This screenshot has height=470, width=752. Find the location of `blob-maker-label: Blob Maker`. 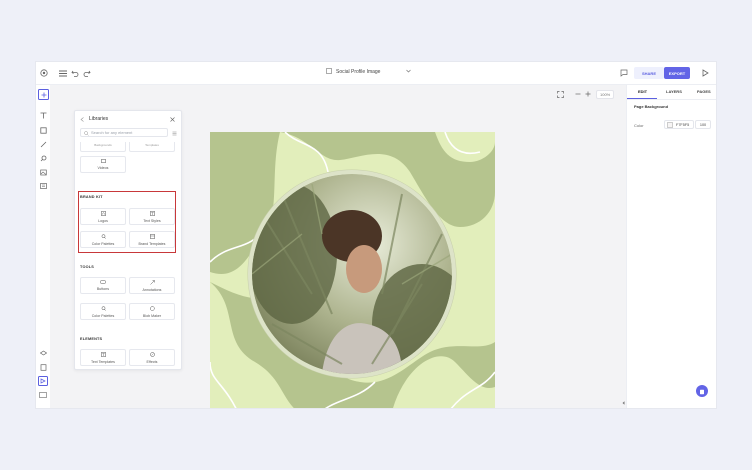

blob-maker-label: Blob Maker is located at coordinates (152, 315).